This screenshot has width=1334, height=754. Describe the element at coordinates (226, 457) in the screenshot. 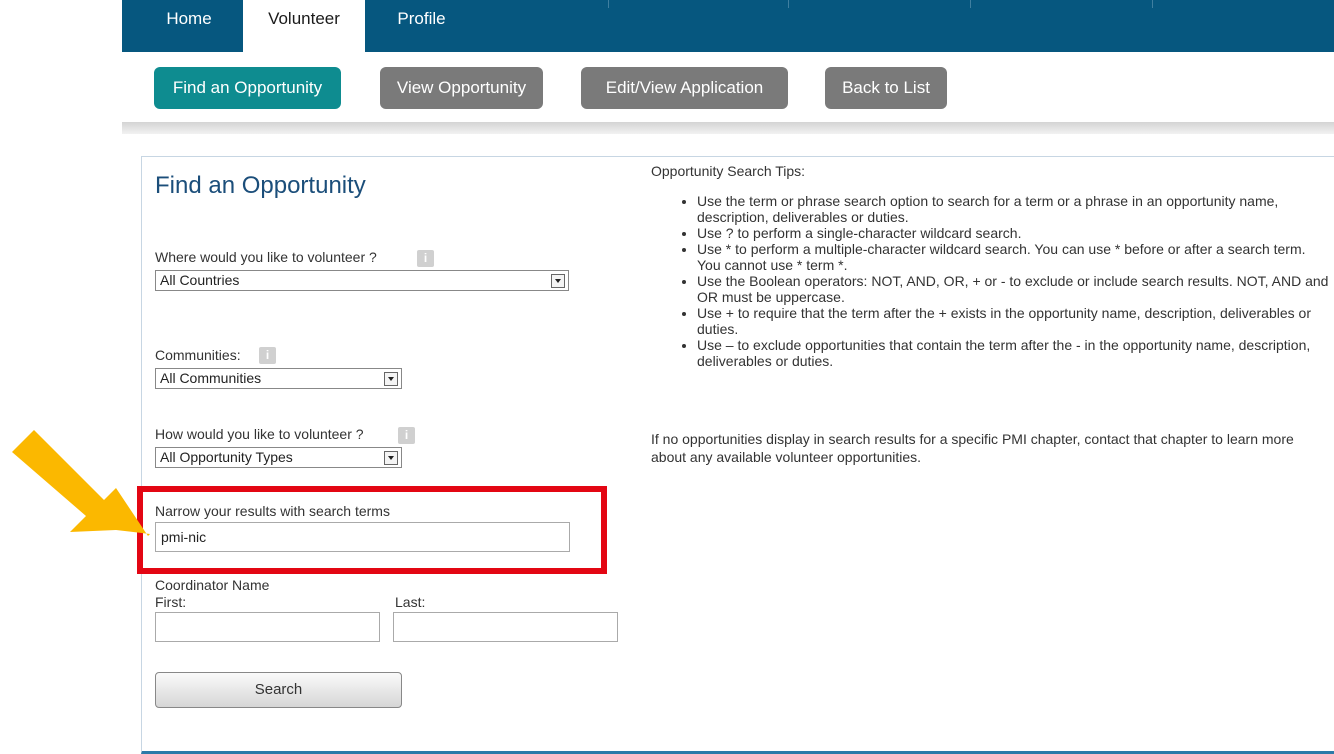

I see `opportunity-type-select-value: All Opportunity Types` at that location.